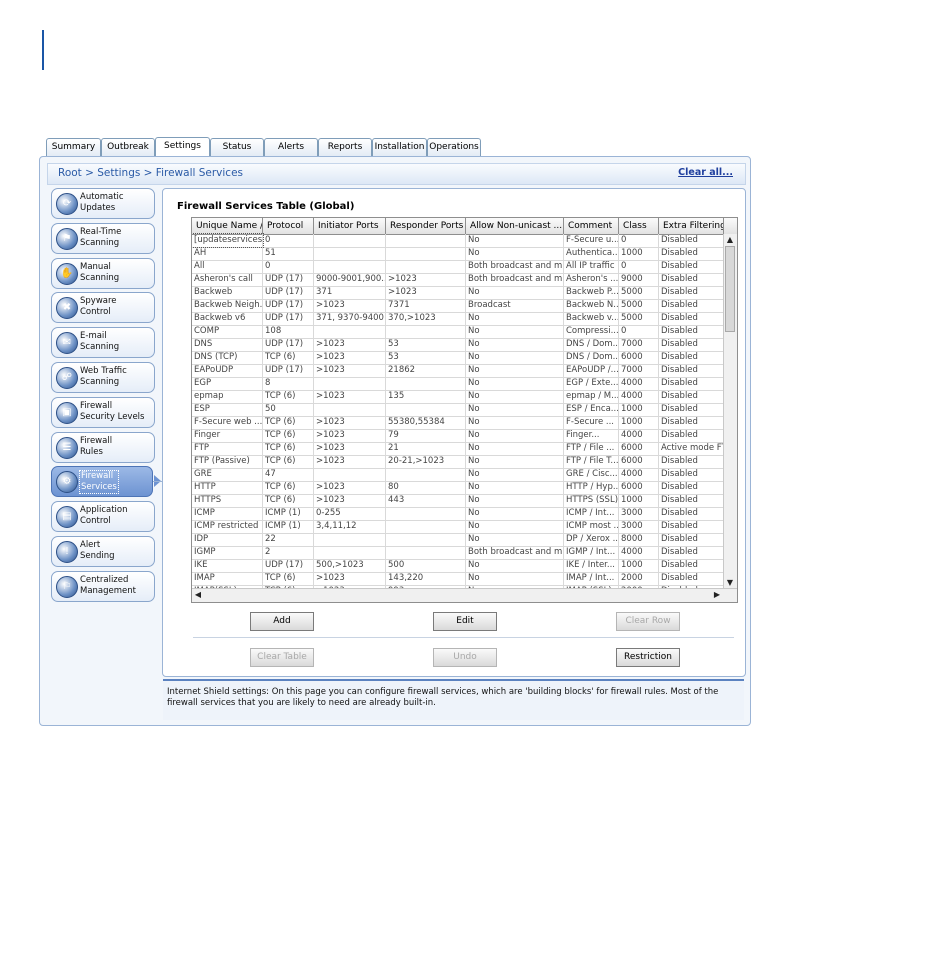  What do you see at coordinates (106, 481) in the screenshot?
I see `sidebar-item-firewall-services: ⚙ Firewall Services` at bounding box center [106, 481].